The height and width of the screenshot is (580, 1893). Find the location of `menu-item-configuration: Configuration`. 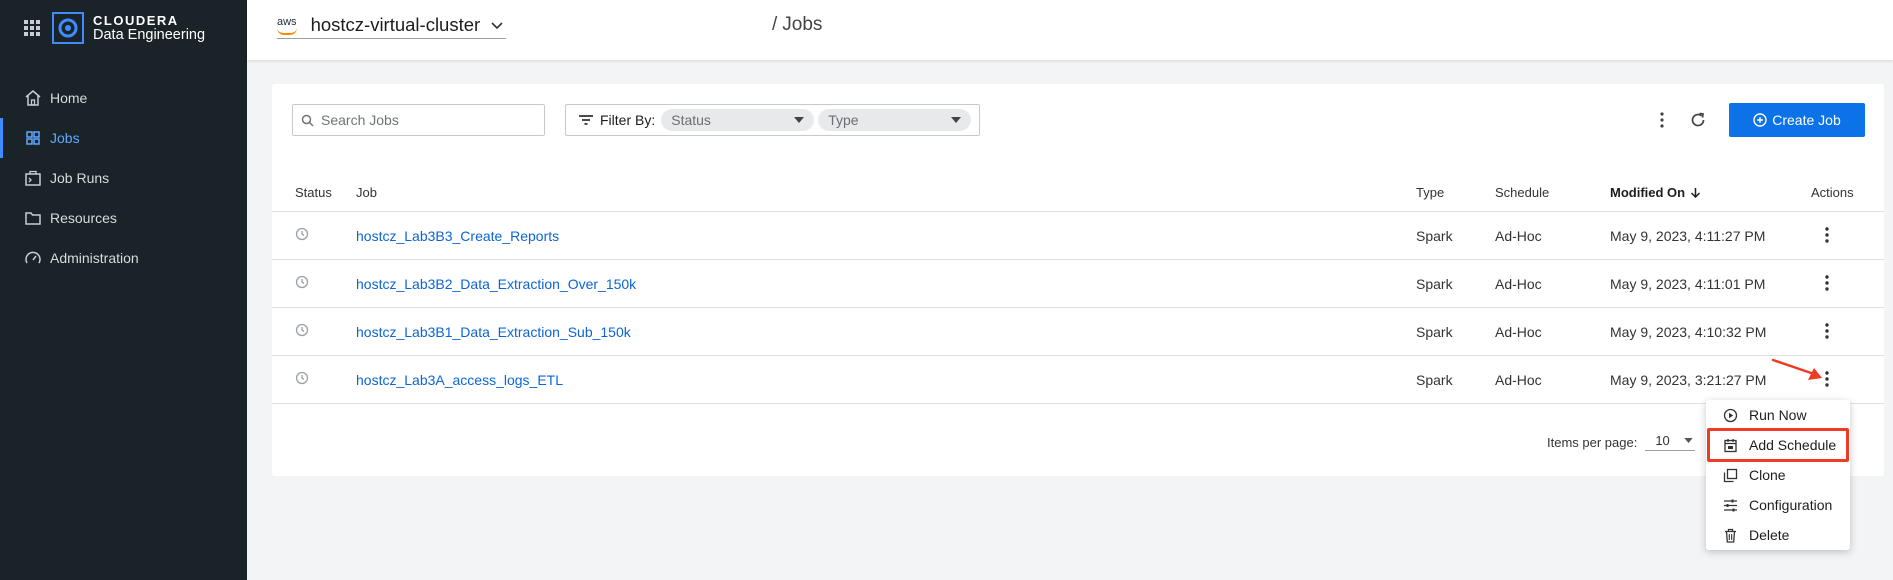

menu-item-configuration: Configuration is located at coordinates (1778, 505).